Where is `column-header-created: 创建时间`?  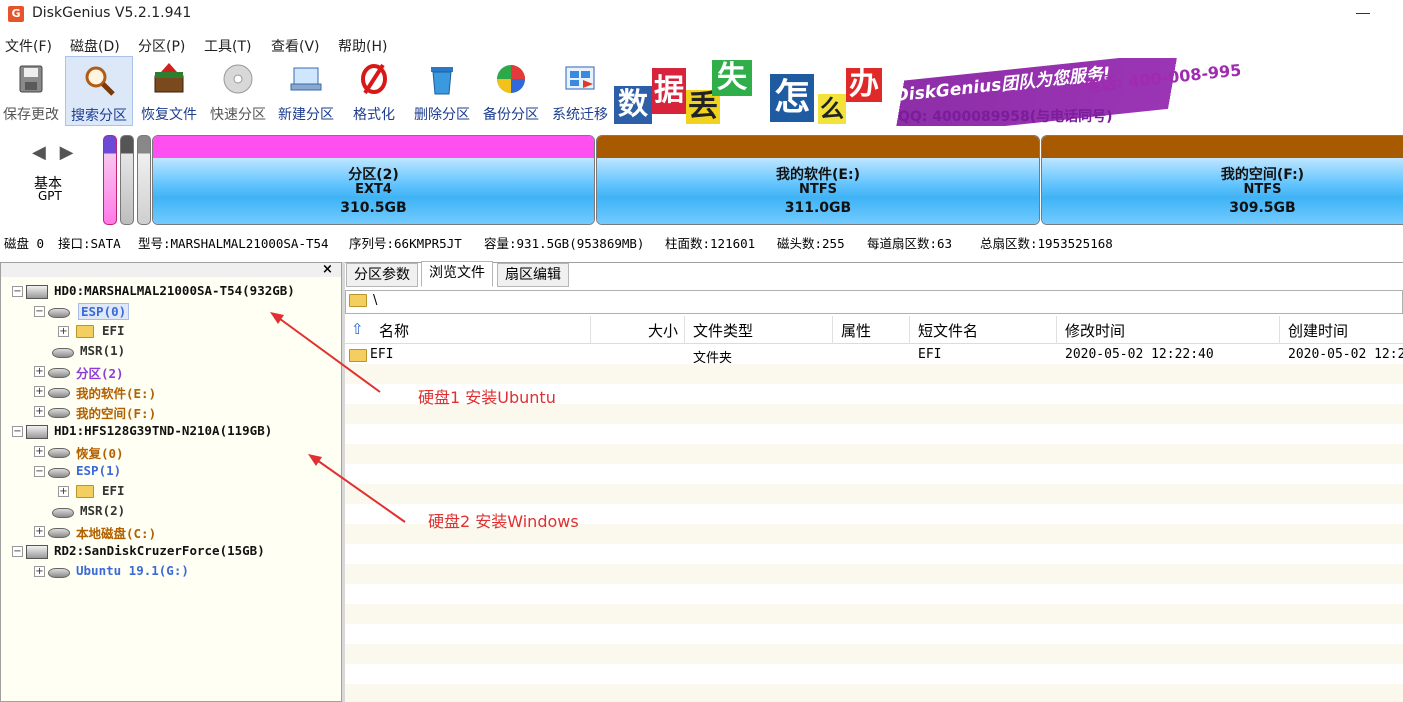
column-header-created: 创建时间 is located at coordinates (1318, 330).